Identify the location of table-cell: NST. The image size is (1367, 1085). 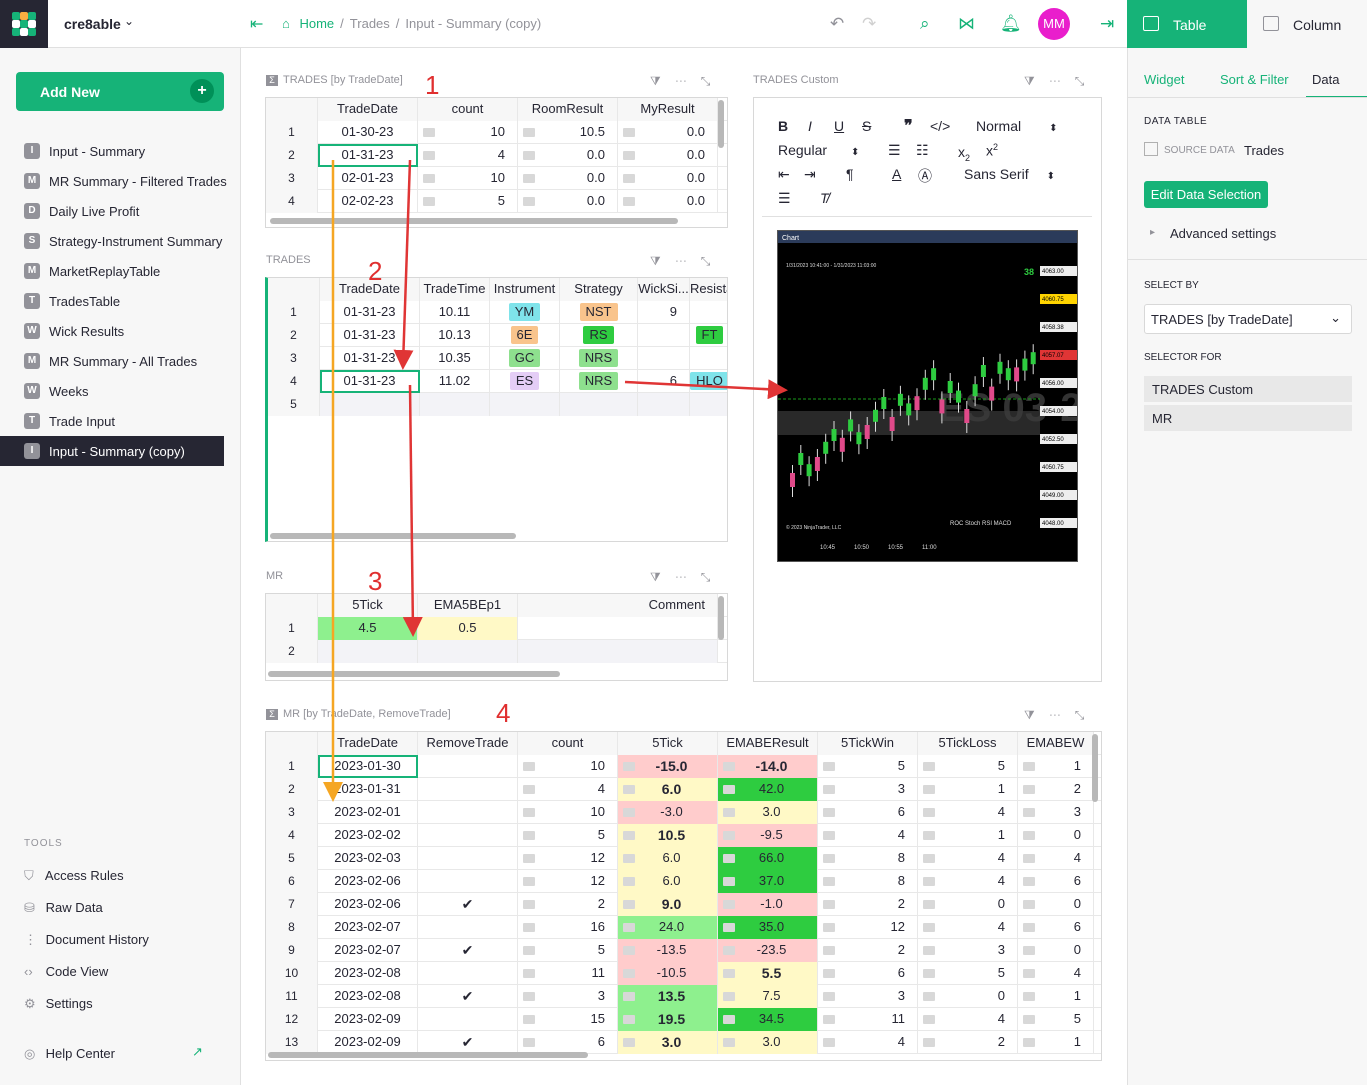
(599, 312).